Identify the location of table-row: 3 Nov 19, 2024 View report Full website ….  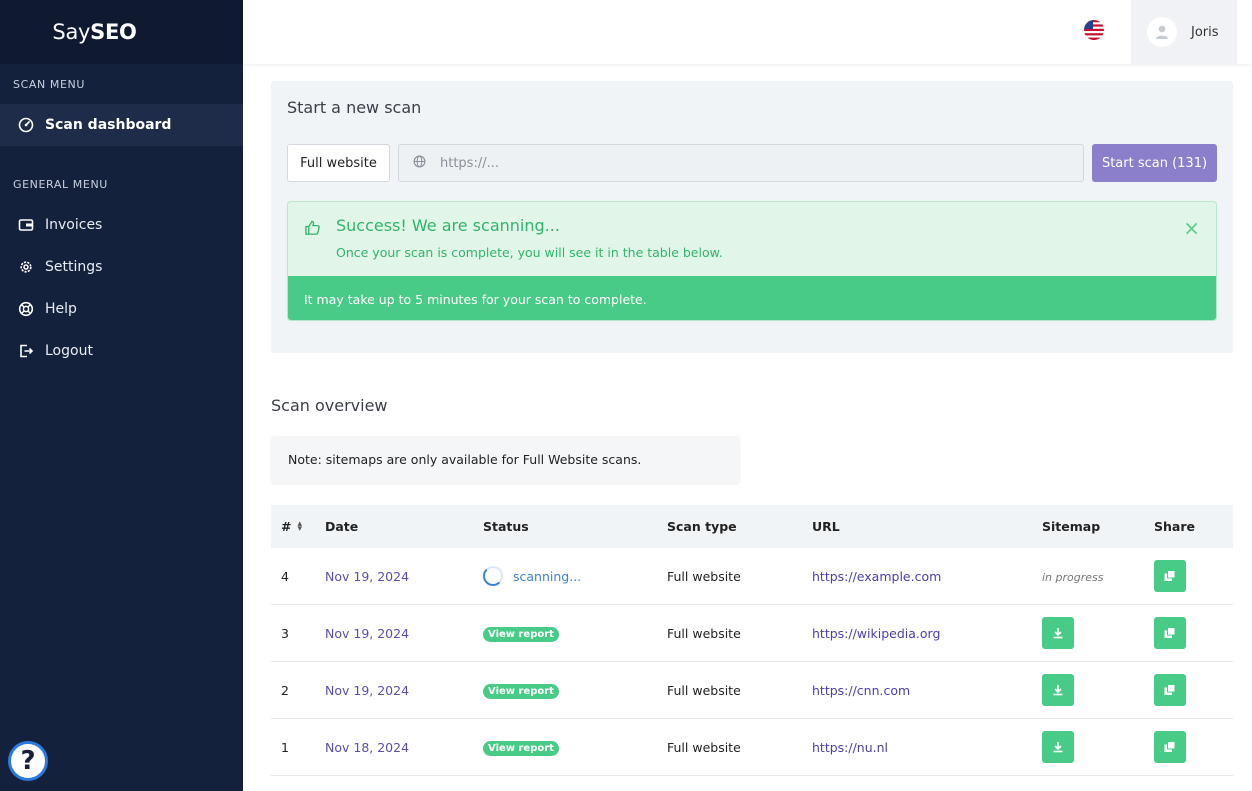
(752, 633).